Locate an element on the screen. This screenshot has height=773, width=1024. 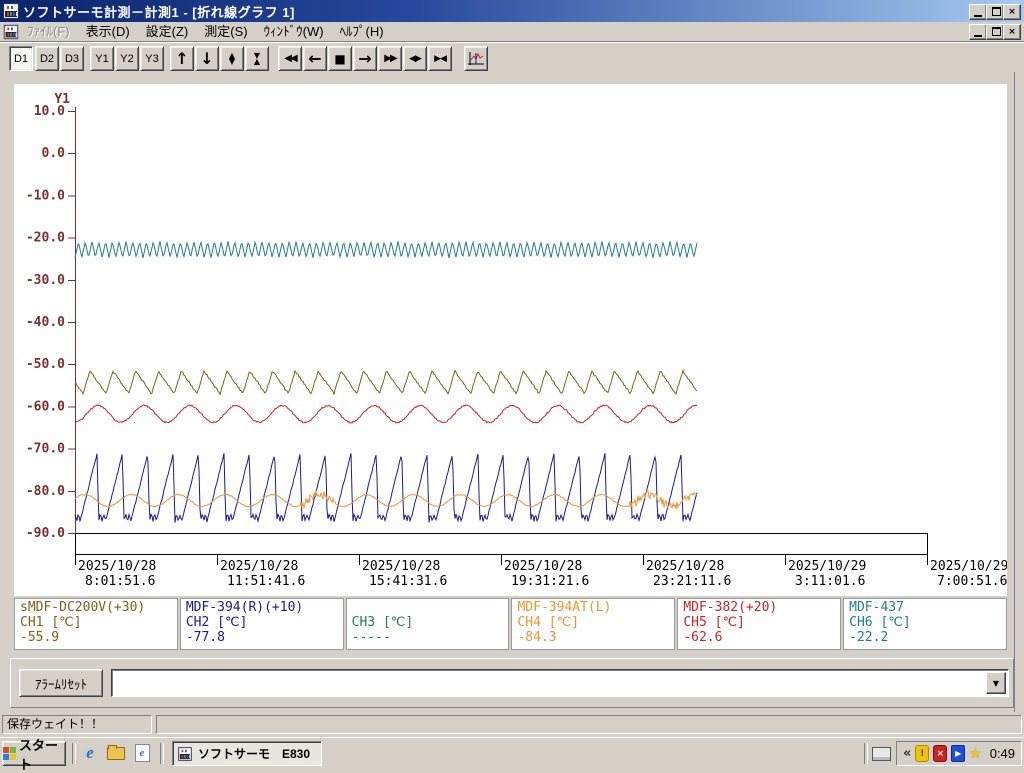
channel-label: CH2 [℃] is located at coordinates (216, 622).